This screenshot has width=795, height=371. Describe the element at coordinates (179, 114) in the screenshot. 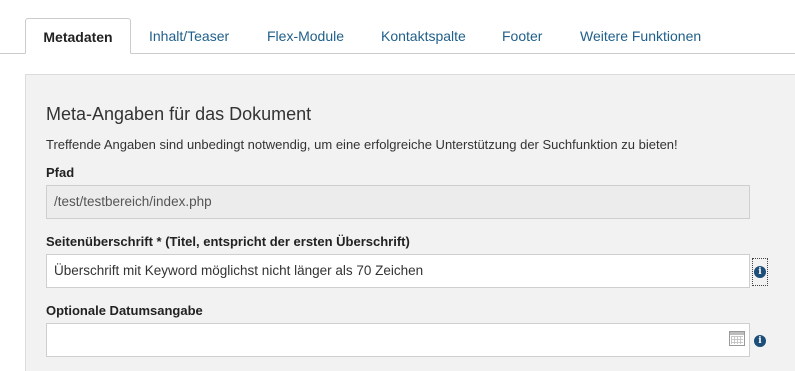

I see `section-title: Meta-Angaben für das Dokument` at that location.